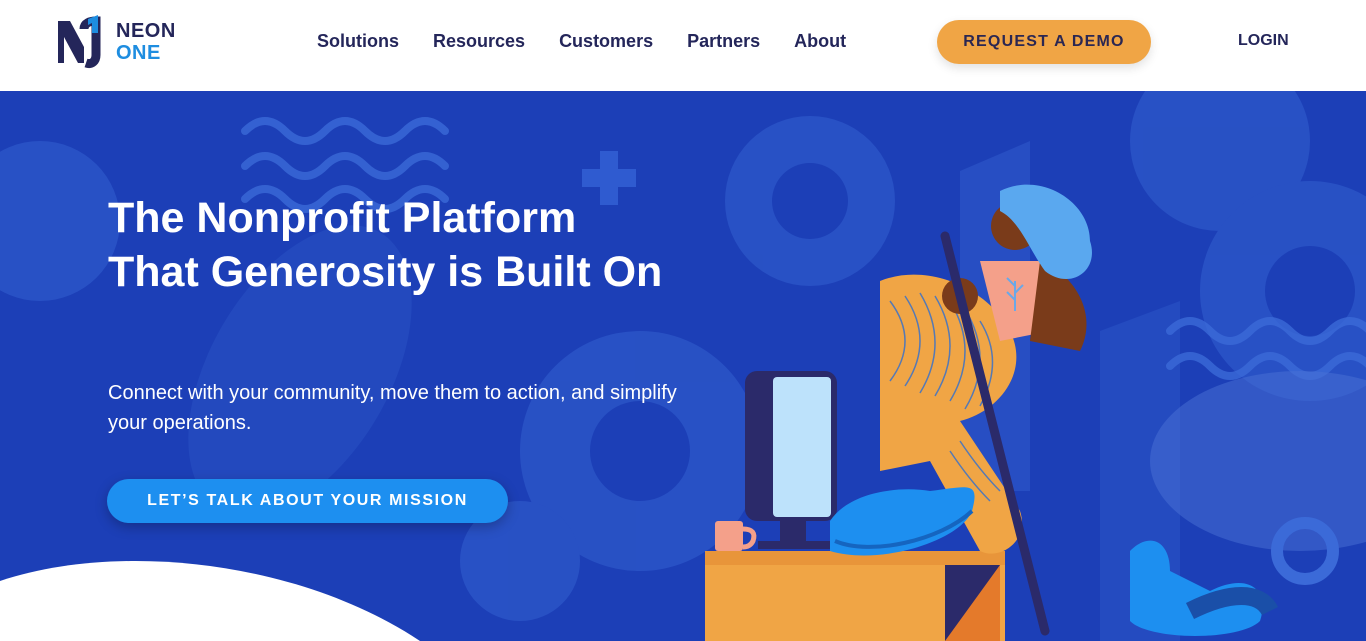  Describe the element at coordinates (307, 501) in the screenshot. I see `mission-cta-button: LET’S TALK ABOUT YOUR MISSION` at that location.